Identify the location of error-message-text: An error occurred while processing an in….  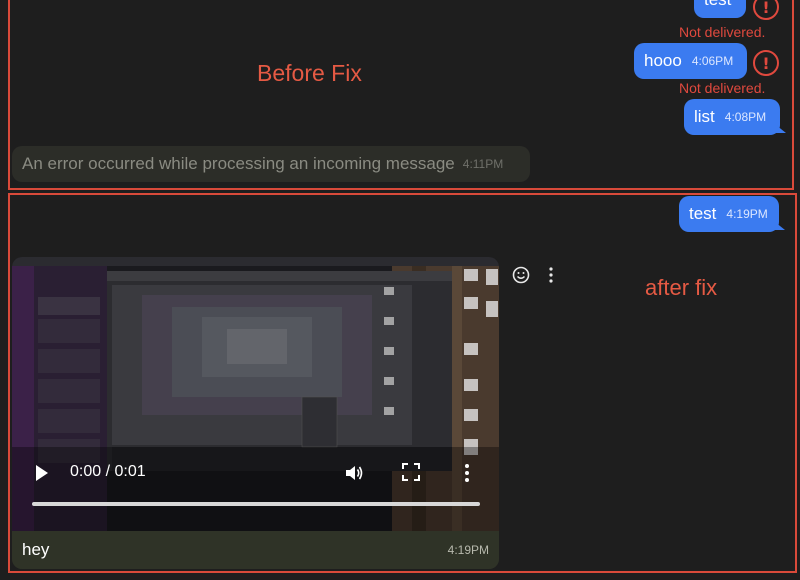
(238, 163).